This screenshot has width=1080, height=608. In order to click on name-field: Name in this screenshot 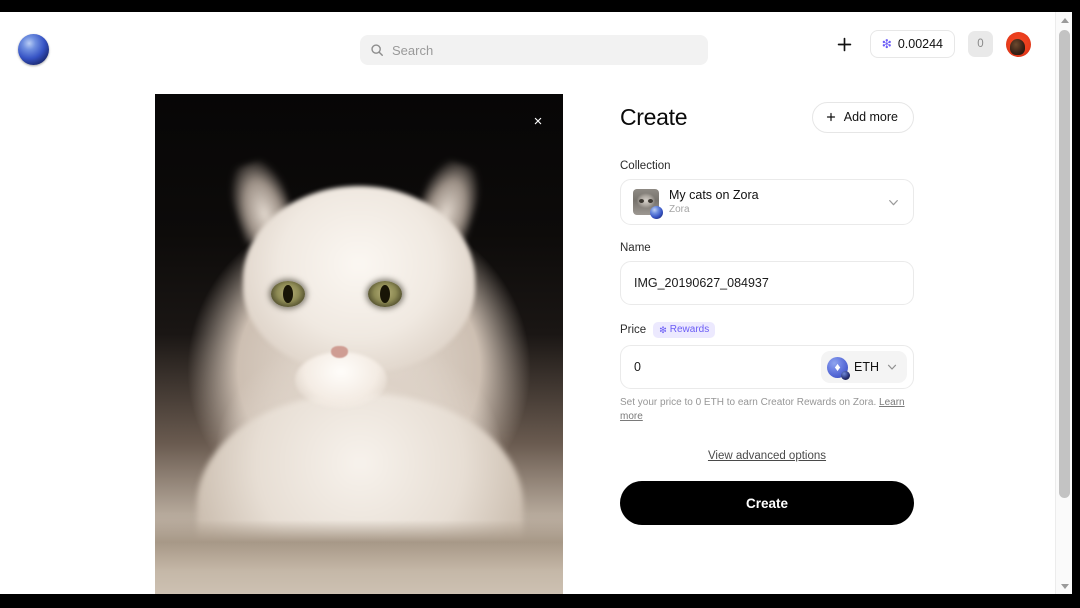, I will do `click(767, 273)`.